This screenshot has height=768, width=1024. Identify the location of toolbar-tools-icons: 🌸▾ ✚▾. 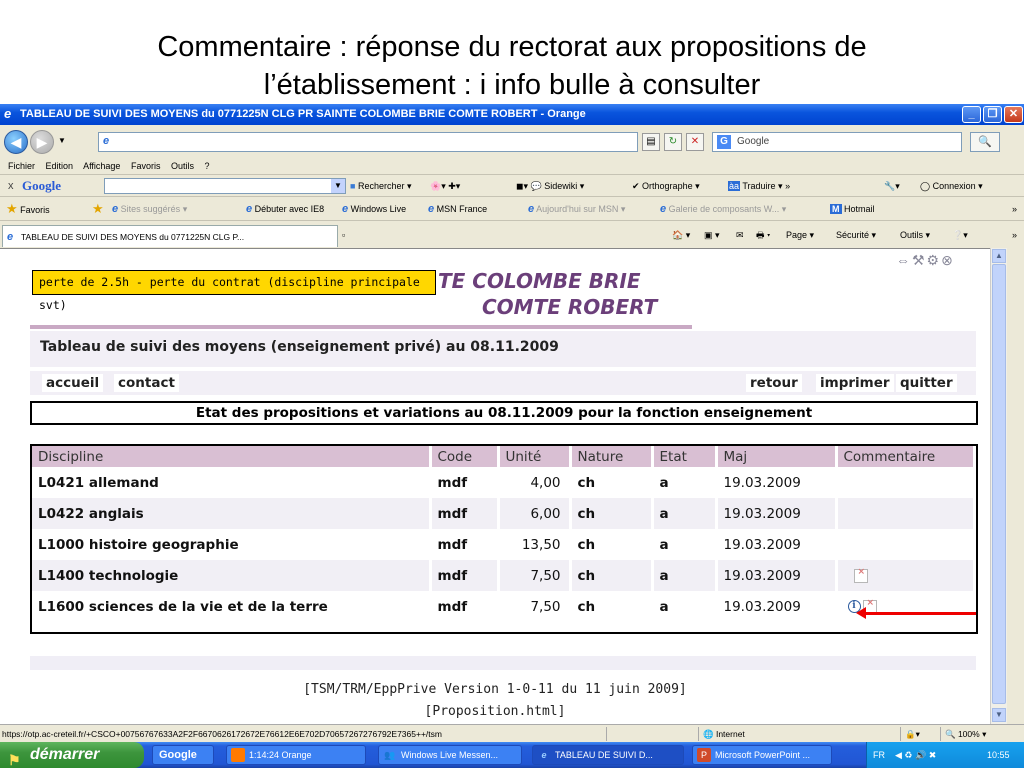
(445, 186).